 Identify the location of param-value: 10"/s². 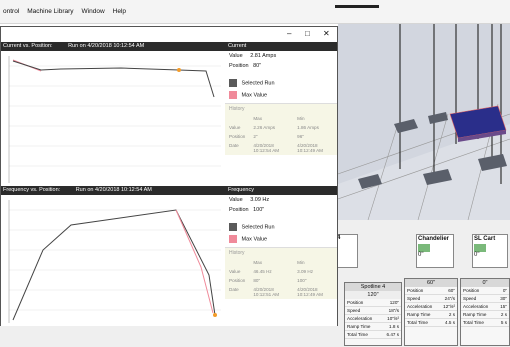
(393, 318).